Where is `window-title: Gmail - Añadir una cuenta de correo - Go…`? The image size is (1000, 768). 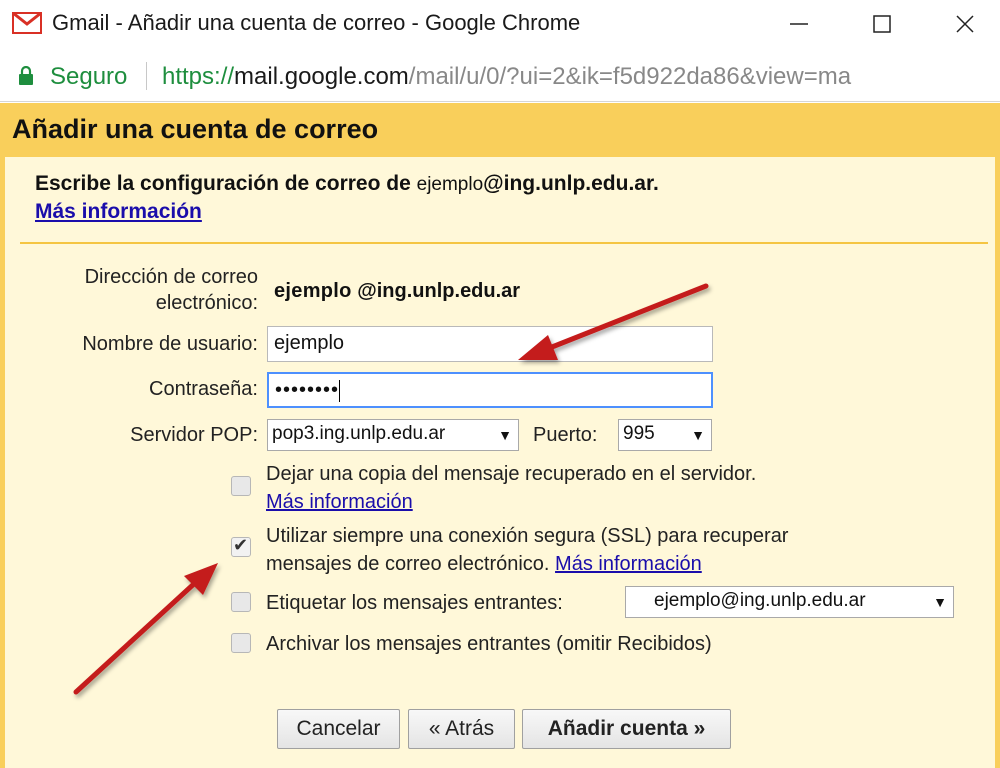
window-title: Gmail - Añadir una cuenta de correo - Go… is located at coordinates (316, 22).